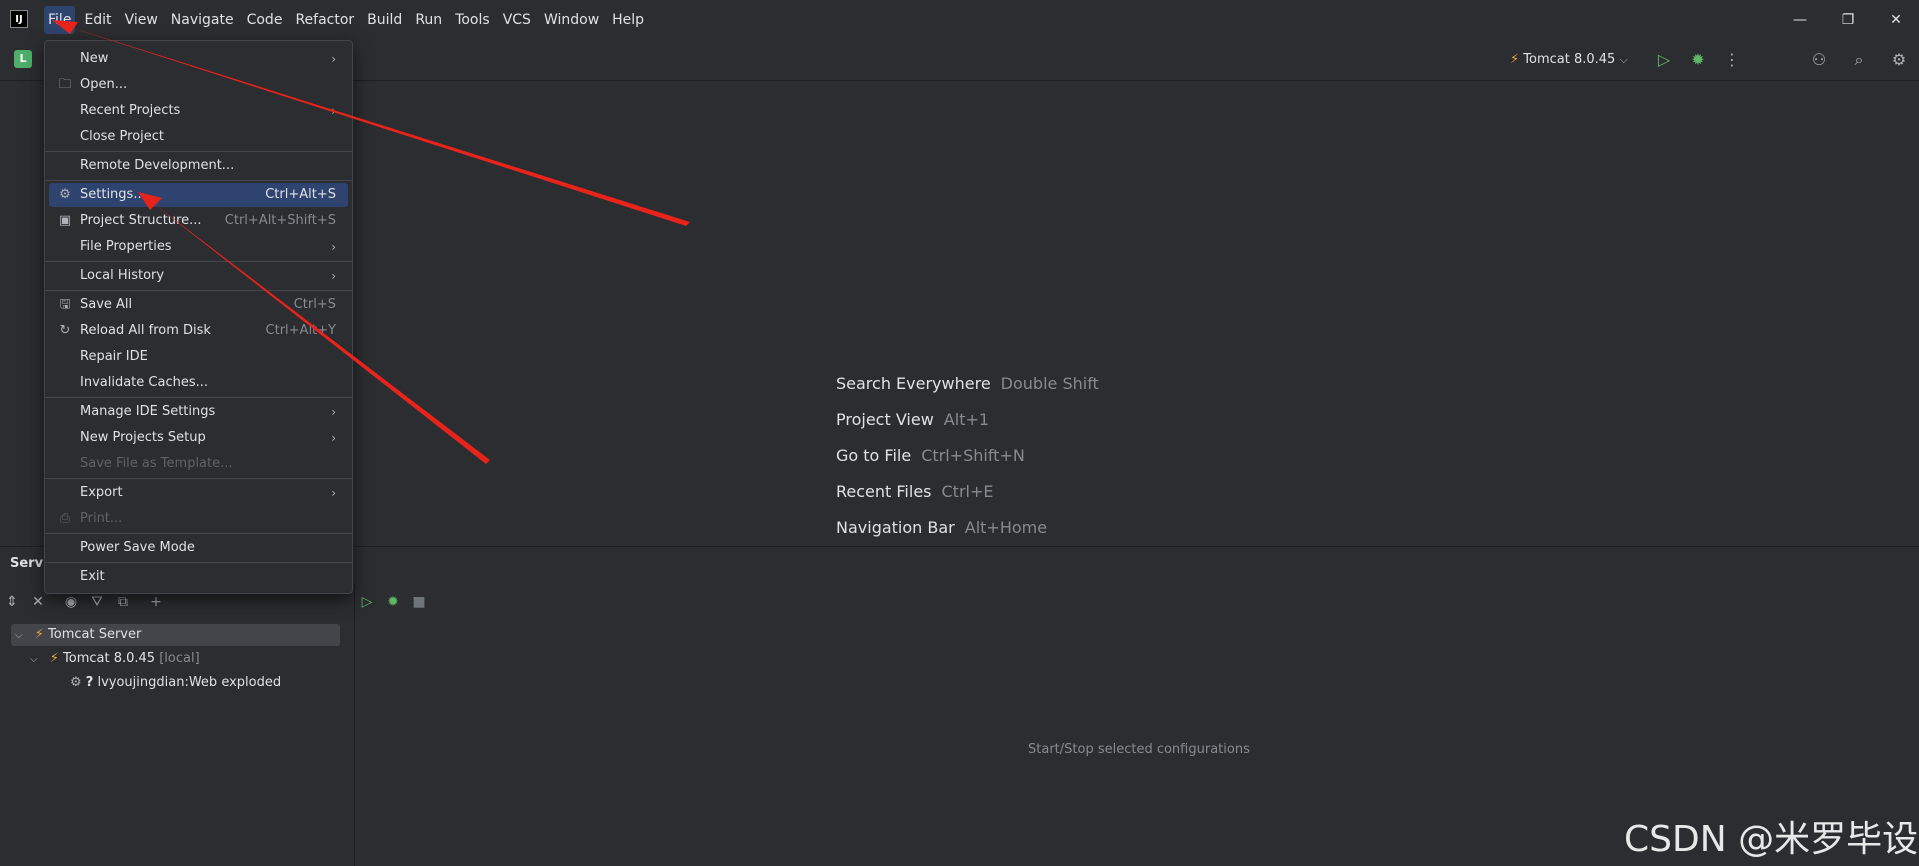  What do you see at coordinates (198, 276) in the screenshot?
I see `menu-item-local-history: Local History ›` at bounding box center [198, 276].